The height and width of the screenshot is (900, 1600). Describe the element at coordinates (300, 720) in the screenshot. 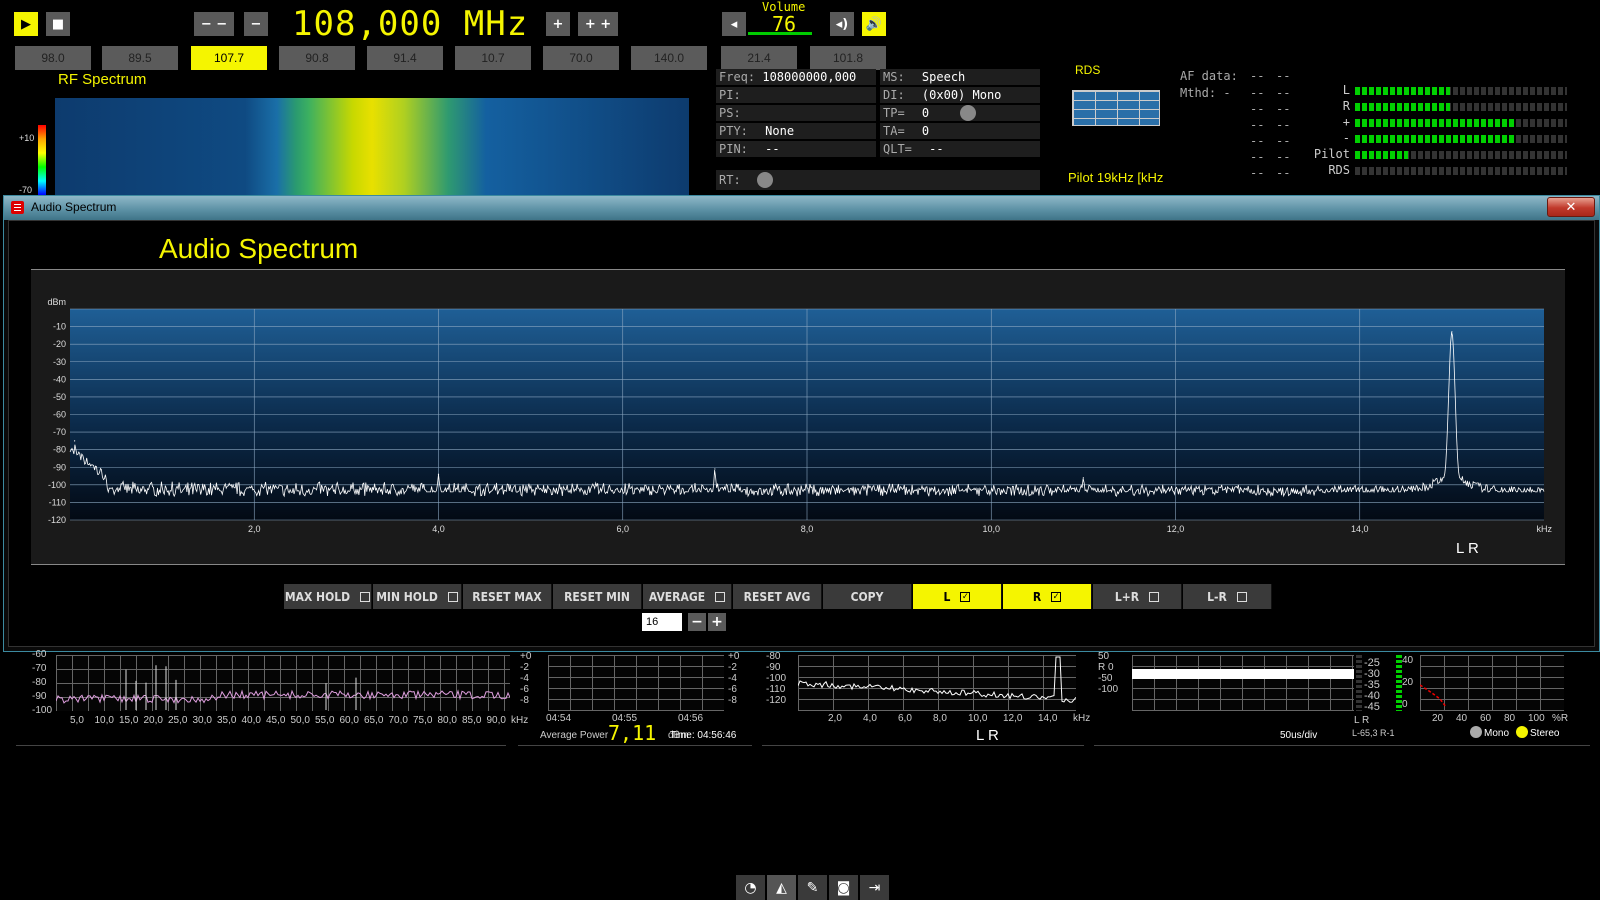

I see `mpx-x-tick: 50,0` at that location.